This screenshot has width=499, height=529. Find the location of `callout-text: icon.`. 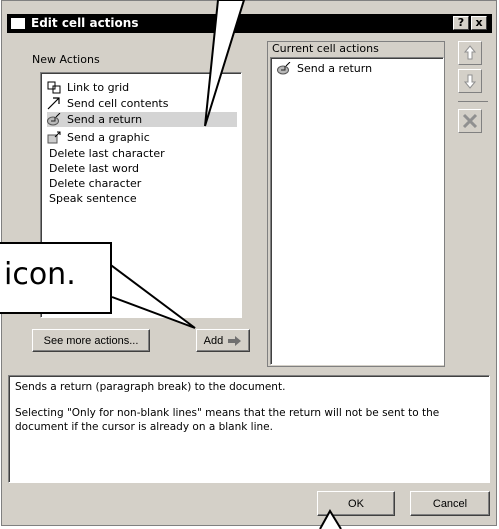

callout-text: icon. is located at coordinates (40, 274).